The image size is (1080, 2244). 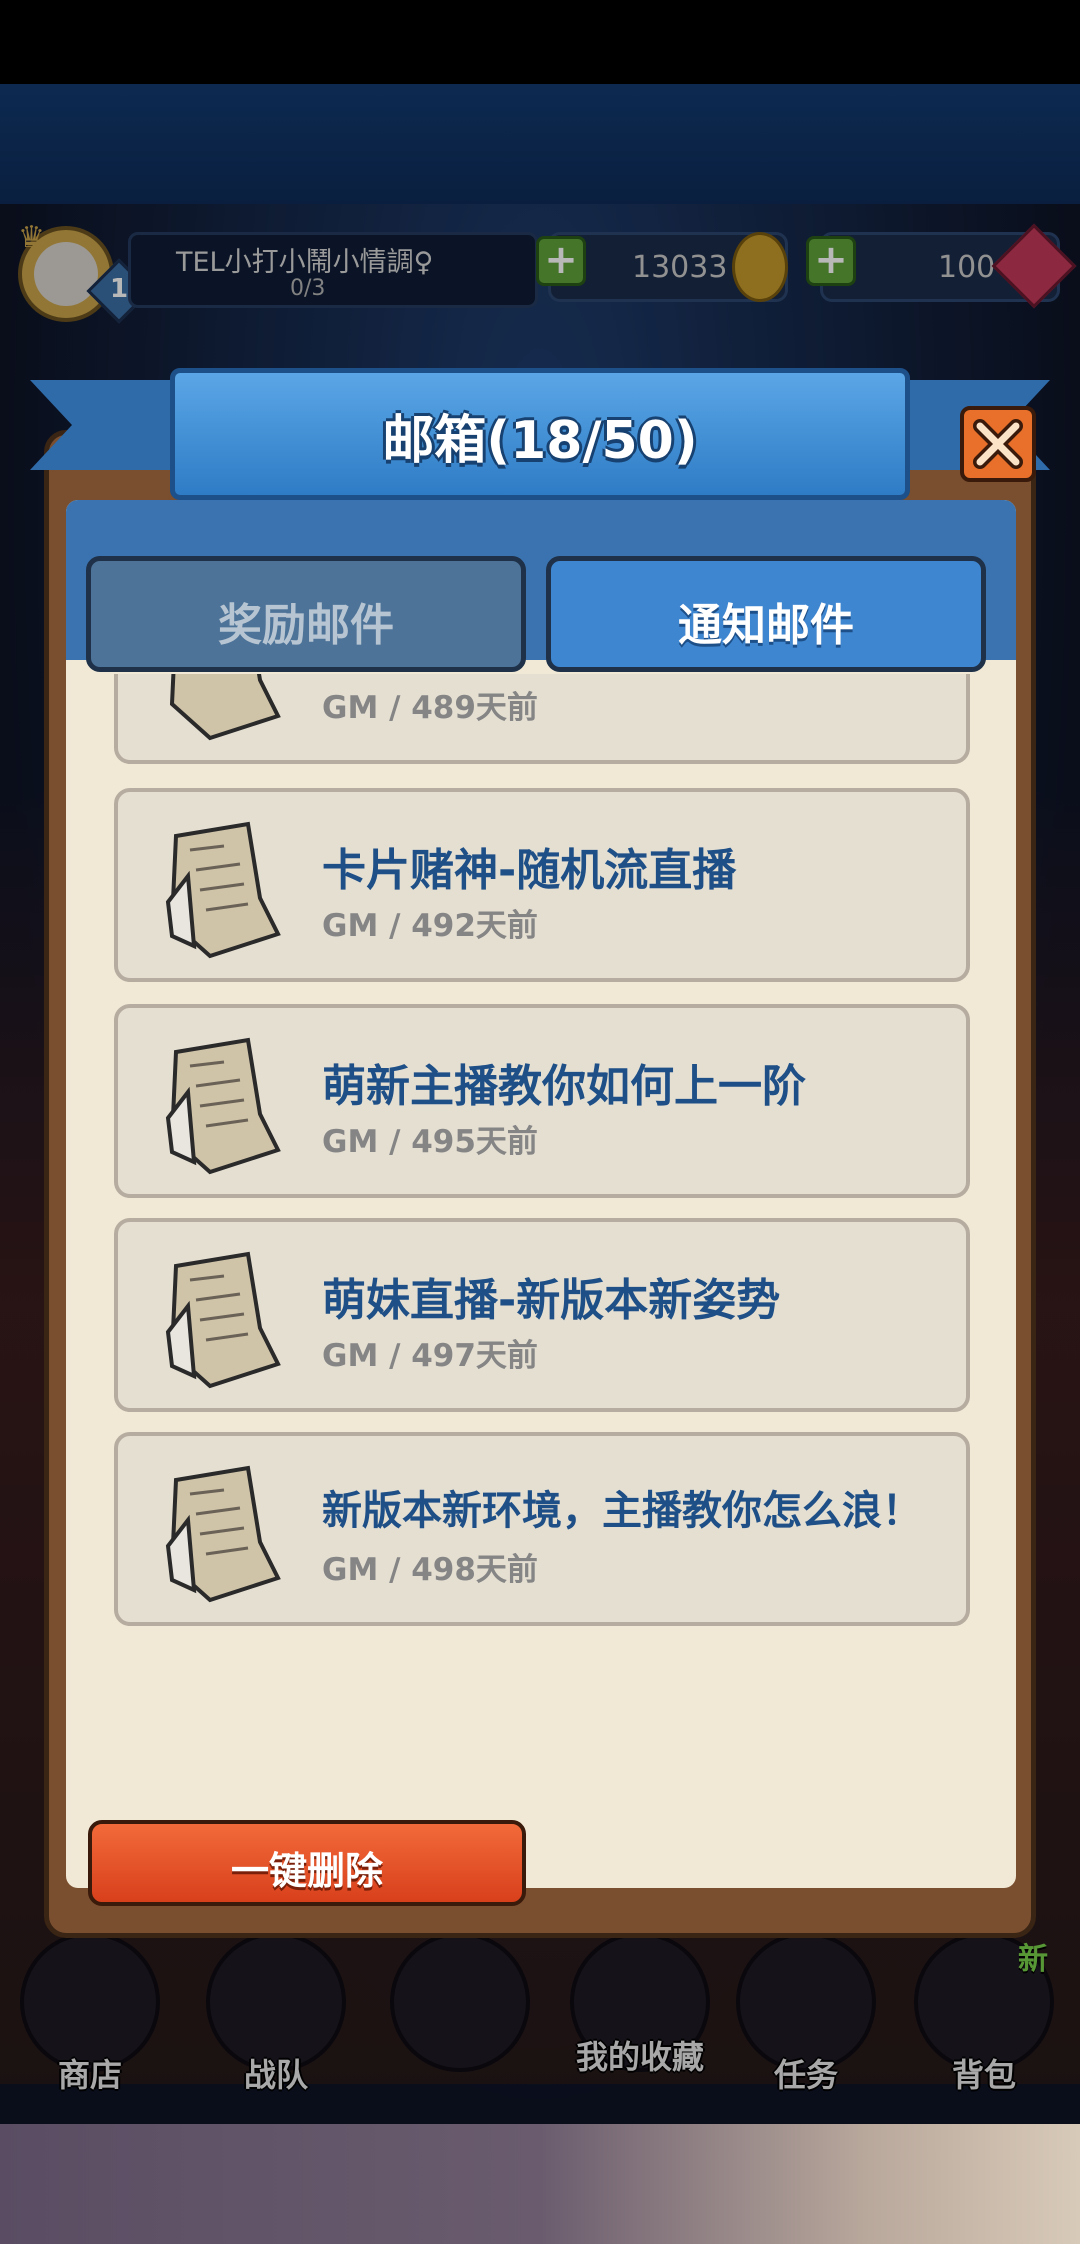 What do you see at coordinates (564, 1086) in the screenshot?
I see `mail-title: 萌新主播教你如何上一阶` at bounding box center [564, 1086].